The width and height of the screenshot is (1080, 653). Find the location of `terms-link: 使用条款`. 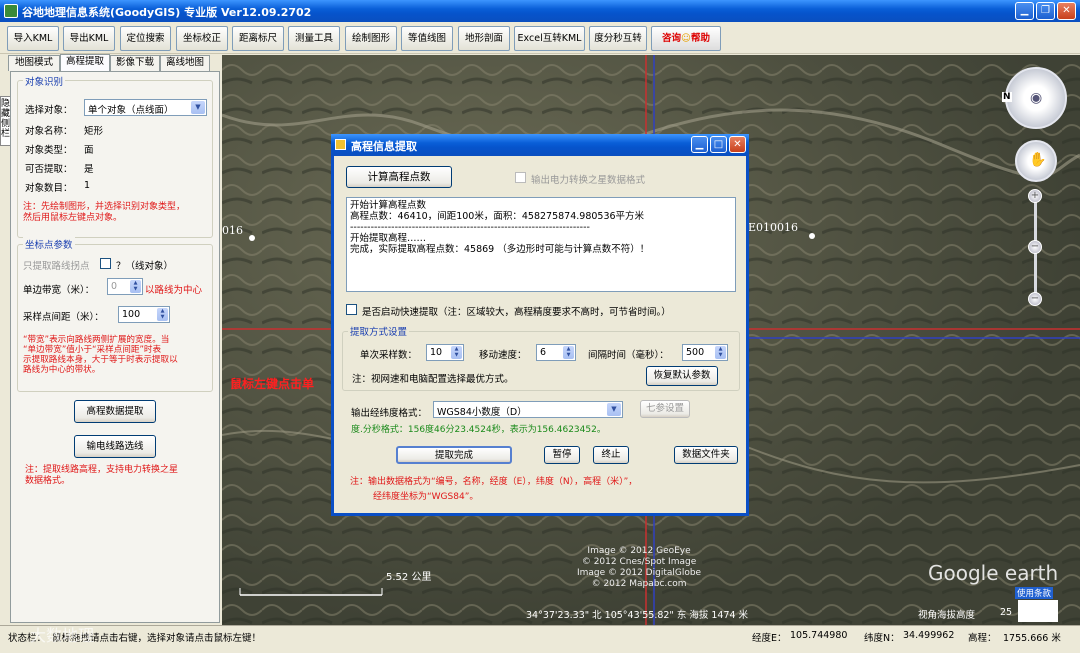

terms-link: 使用条款 is located at coordinates (1034, 593).